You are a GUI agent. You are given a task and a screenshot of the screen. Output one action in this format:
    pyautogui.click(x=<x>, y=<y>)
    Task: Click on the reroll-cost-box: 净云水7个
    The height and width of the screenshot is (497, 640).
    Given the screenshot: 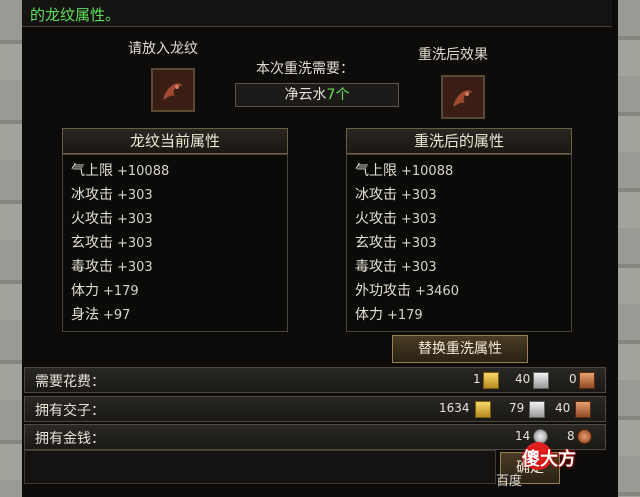 What is the action you would take?
    pyautogui.click(x=317, y=95)
    